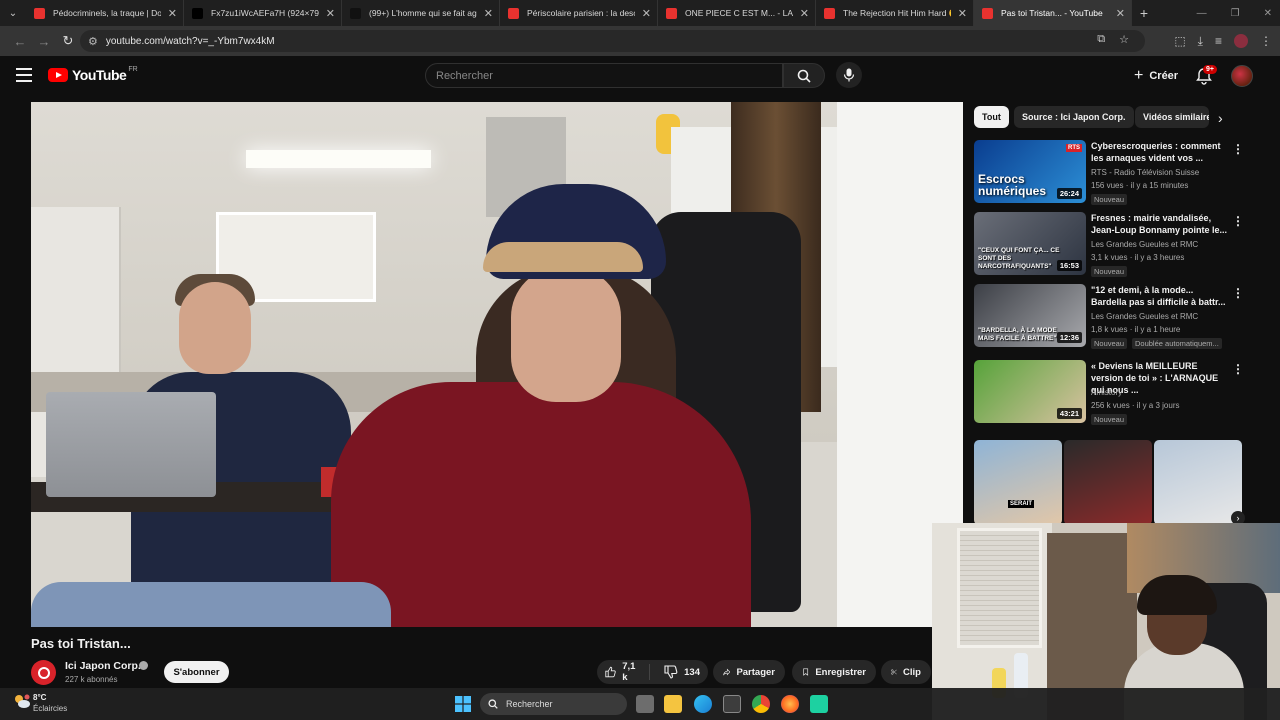 The height and width of the screenshot is (720, 1280). I want to click on browser-menu-icon: ⋮, so click(1266, 41).